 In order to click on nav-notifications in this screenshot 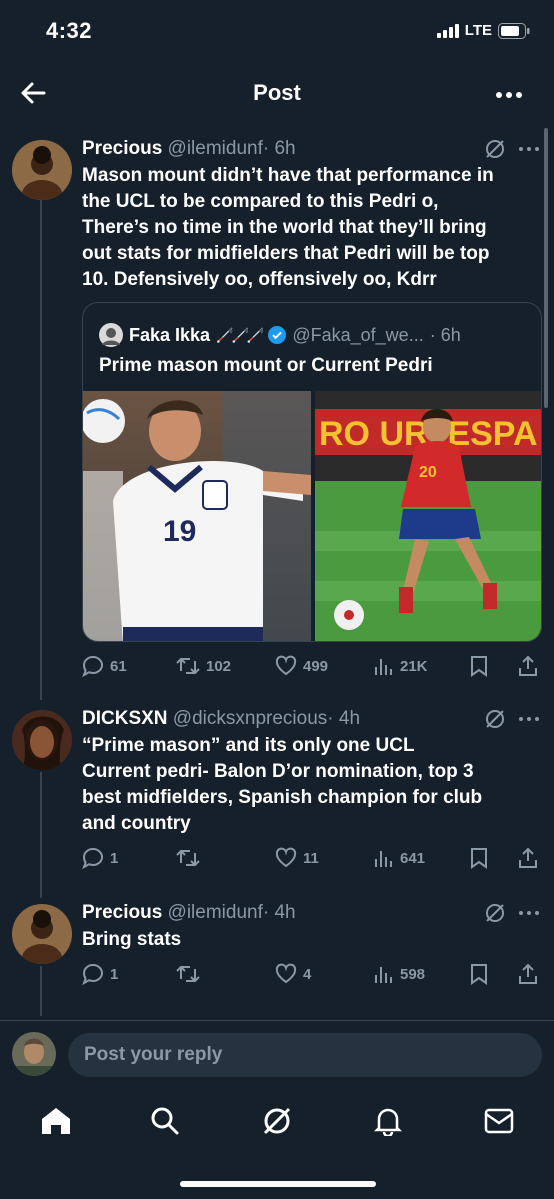, I will do `click(388, 1121)`.